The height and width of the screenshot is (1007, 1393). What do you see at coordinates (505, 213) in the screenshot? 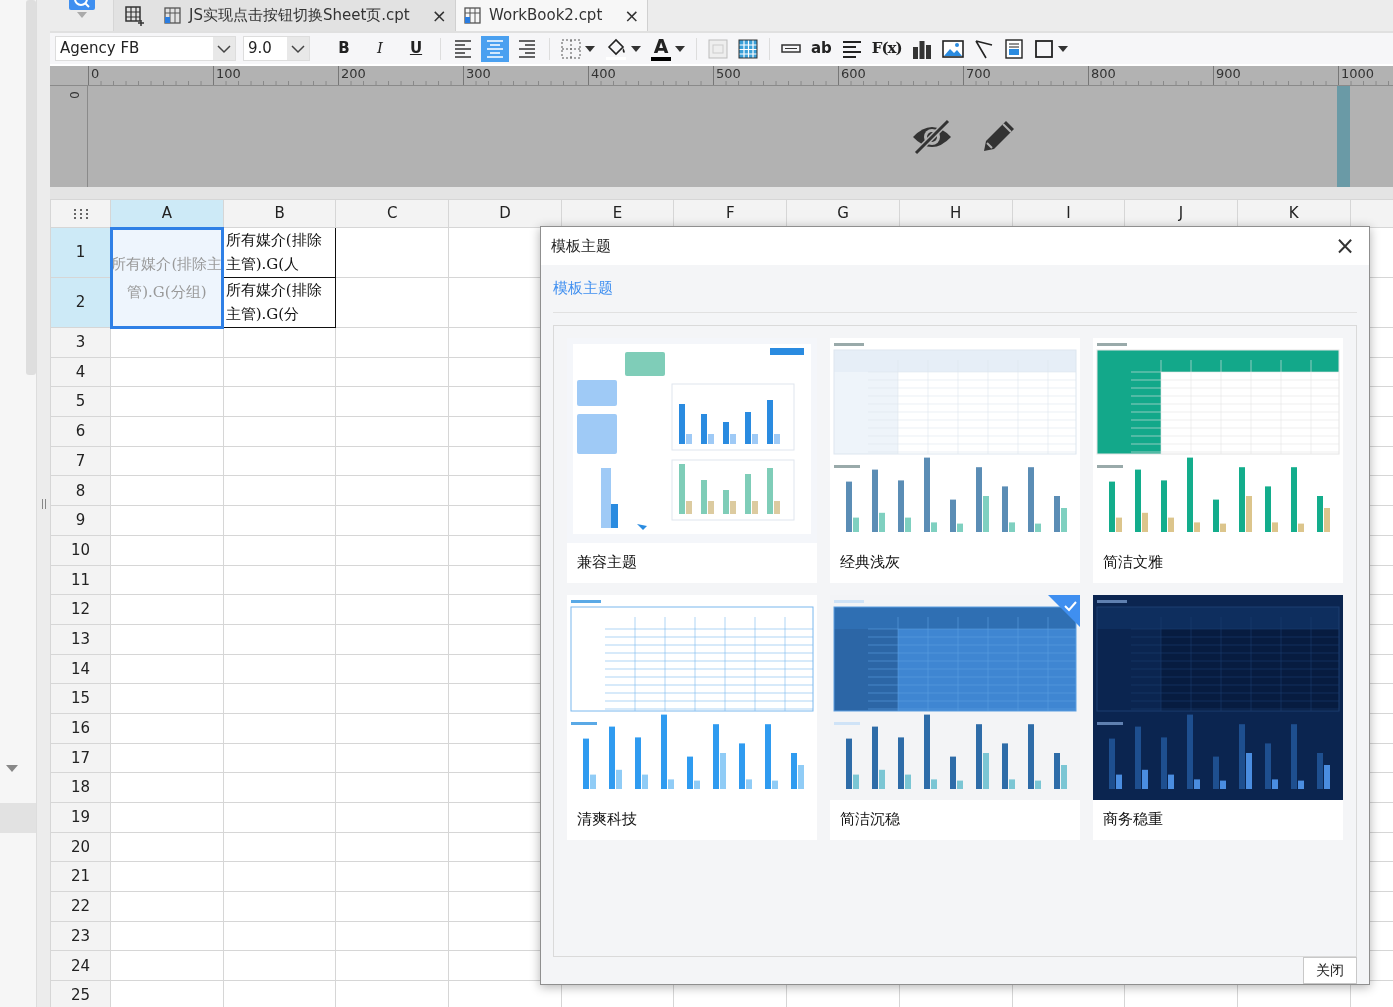
I see `column-header: D` at bounding box center [505, 213].